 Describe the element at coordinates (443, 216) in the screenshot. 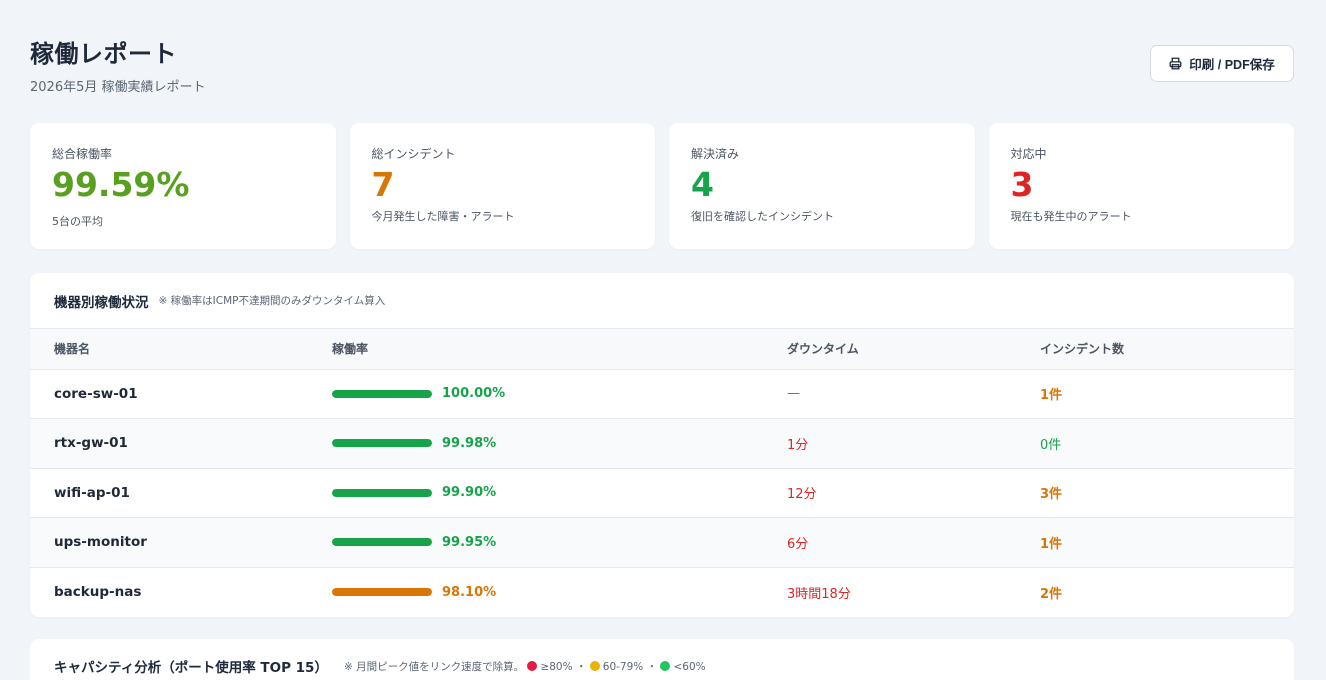

I see `stat-note: 今月発生した障害・アラート` at that location.